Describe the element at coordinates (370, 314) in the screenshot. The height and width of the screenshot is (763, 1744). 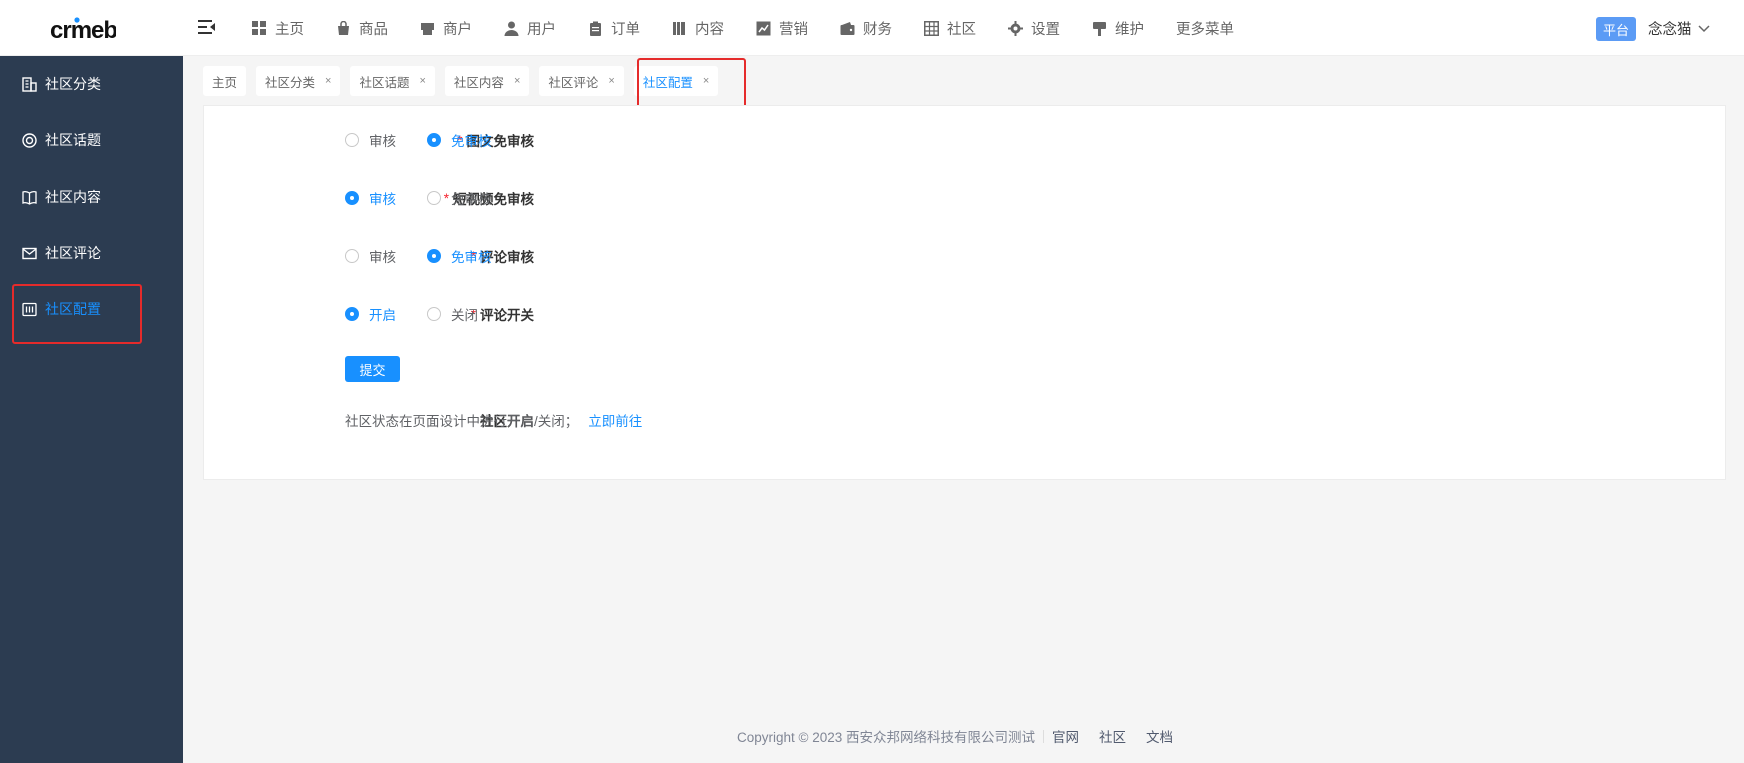
I see `radio-on: 开启` at that location.